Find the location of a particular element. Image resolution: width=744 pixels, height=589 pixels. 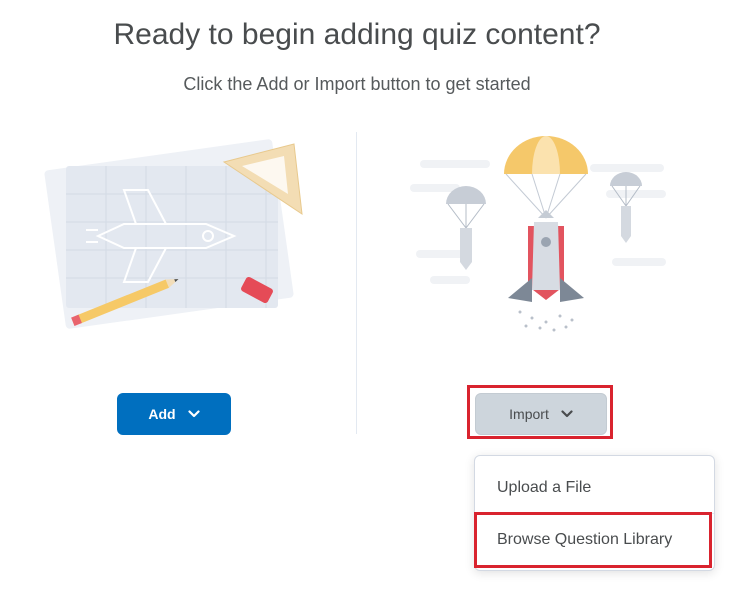

page-title: Ready to begin adding quiz content? is located at coordinates (357, 34).